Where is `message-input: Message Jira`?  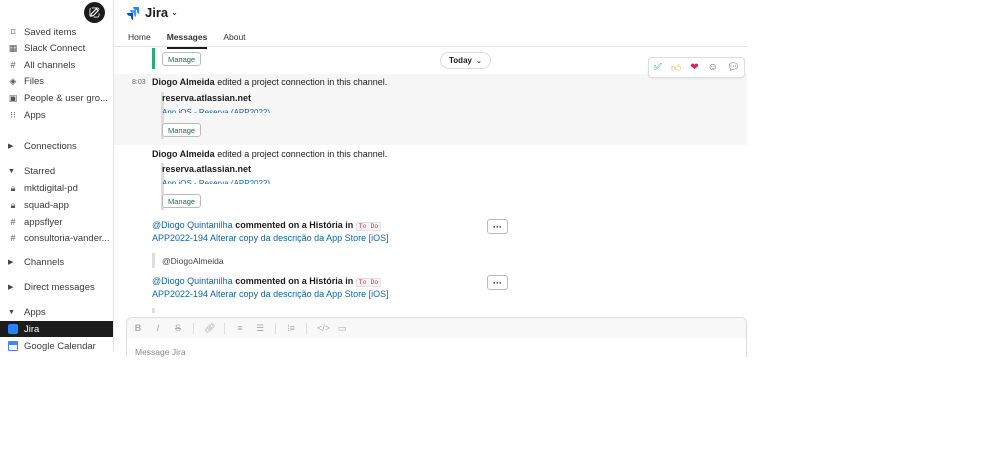 message-input: Message Jira is located at coordinates (160, 352).